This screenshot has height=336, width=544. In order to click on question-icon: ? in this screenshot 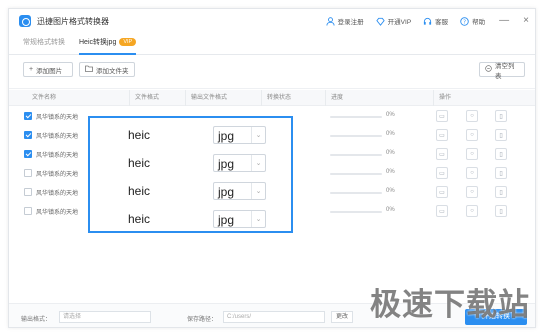, I will do `click(464, 21)`.